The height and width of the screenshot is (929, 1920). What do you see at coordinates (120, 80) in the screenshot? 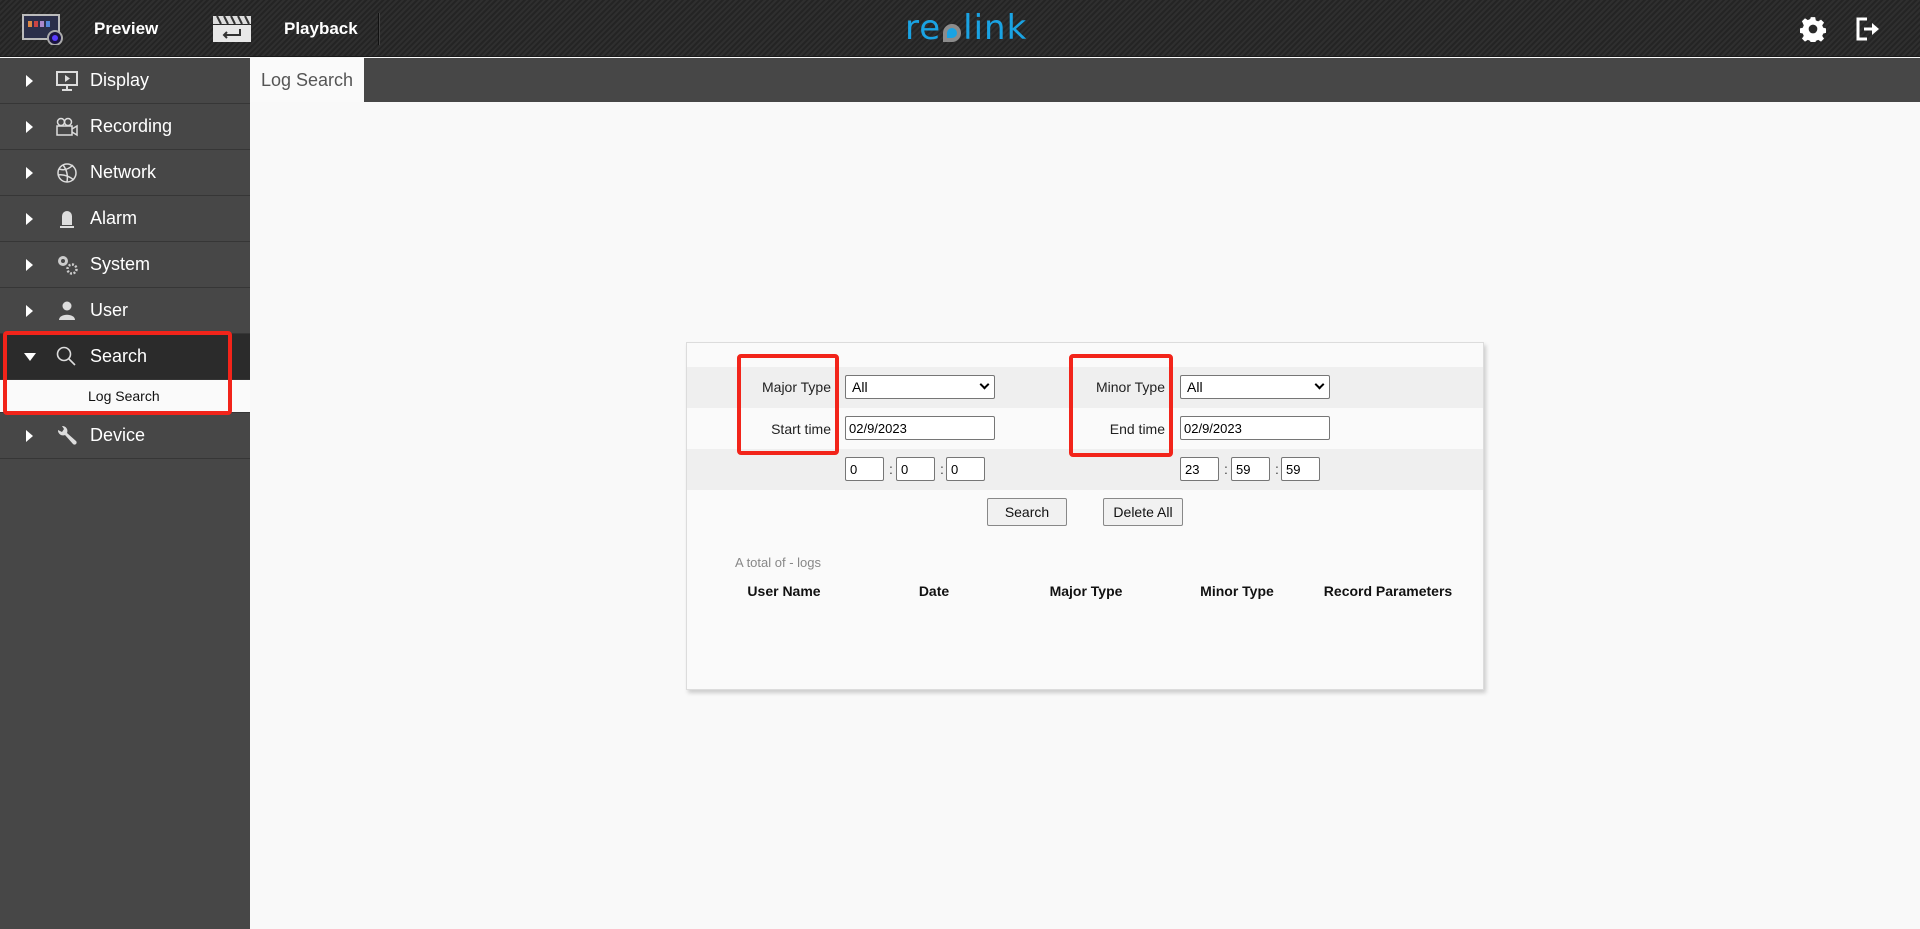
I see `sidebar-item-label: Display` at bounding box center [120, 80].